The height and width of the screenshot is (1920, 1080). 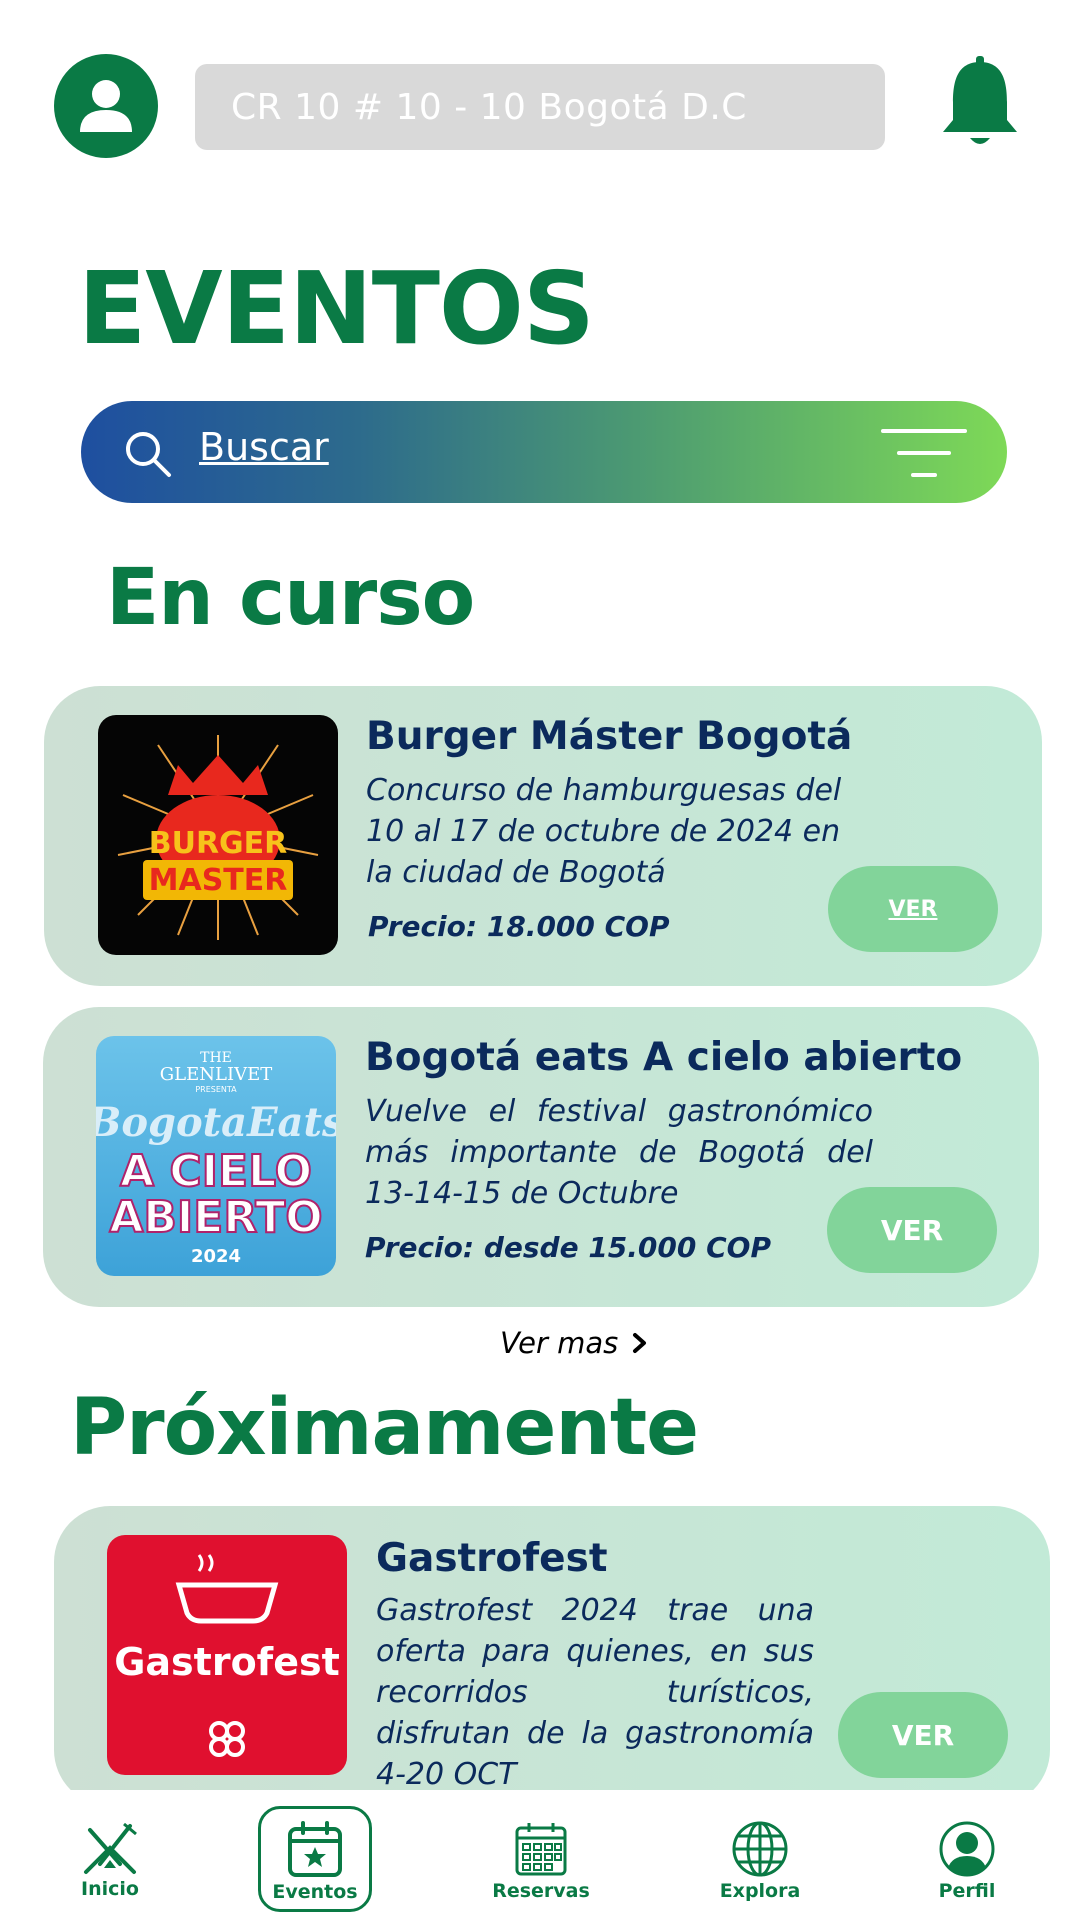 What do you see at coordinates (216, 1074) in the screenshot?
I see `bogota-logo-text-2: GLENLIVET` at bounding box center [216, 1074].